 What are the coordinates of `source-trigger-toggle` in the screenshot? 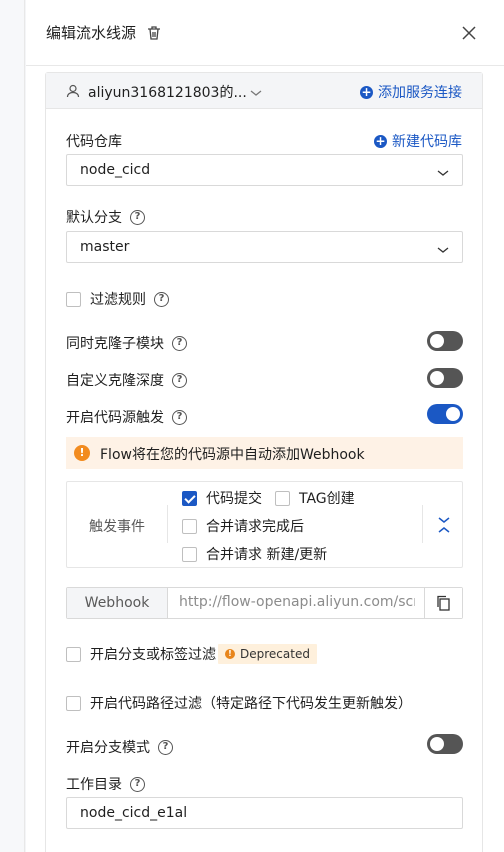 It's located at (445, 414).